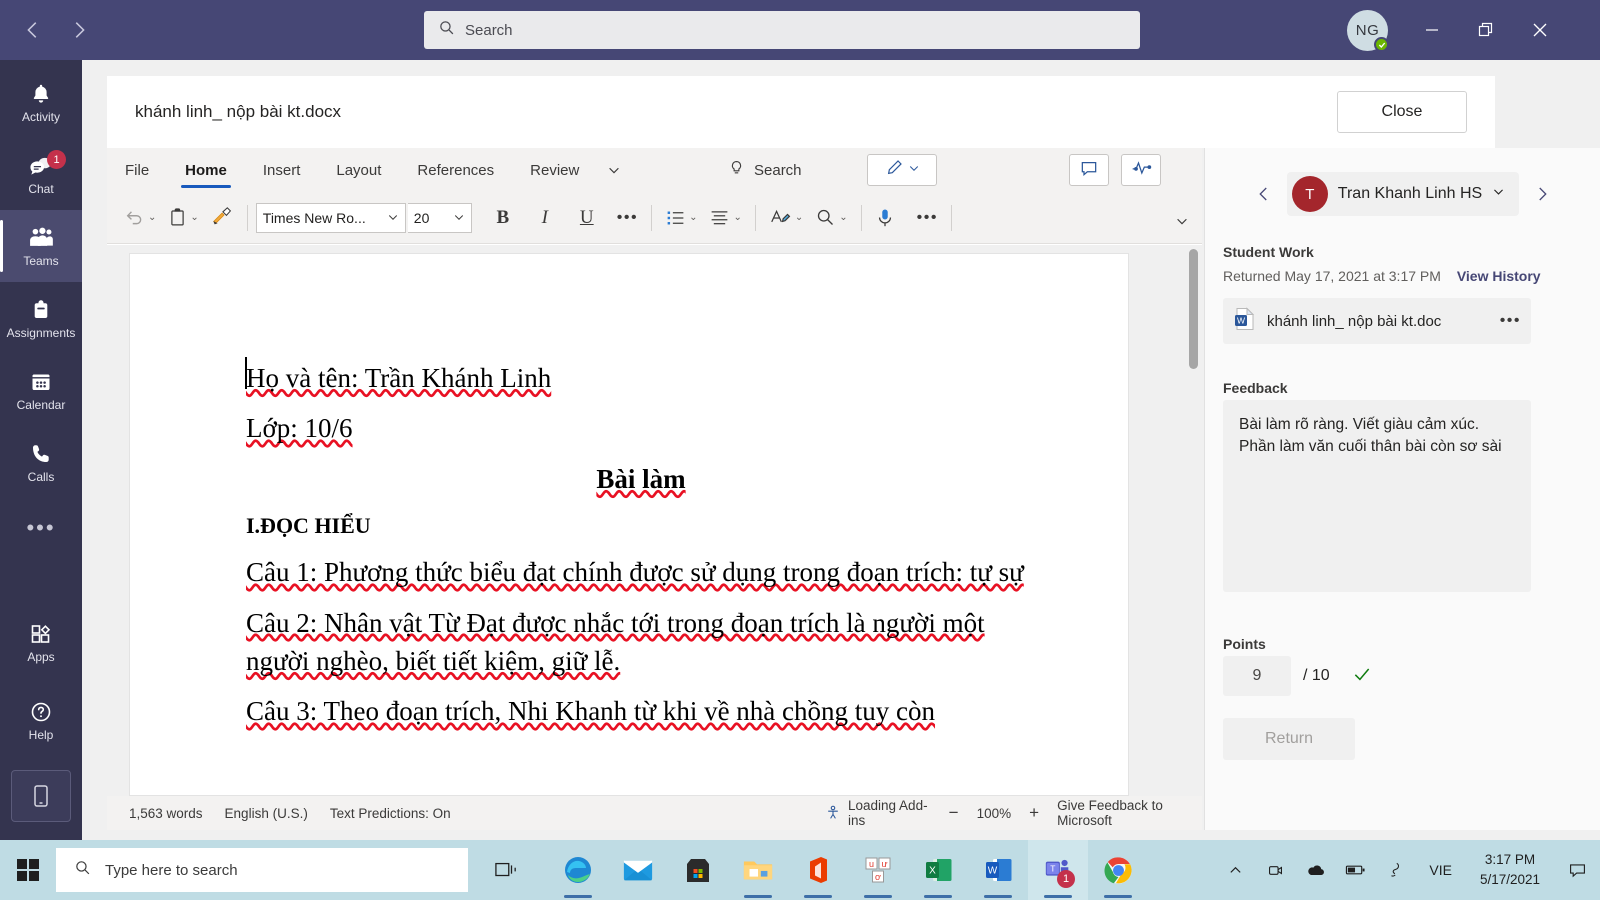 The image size is (1600, 900). I want to click on bold-button: B, so click(503, 218).